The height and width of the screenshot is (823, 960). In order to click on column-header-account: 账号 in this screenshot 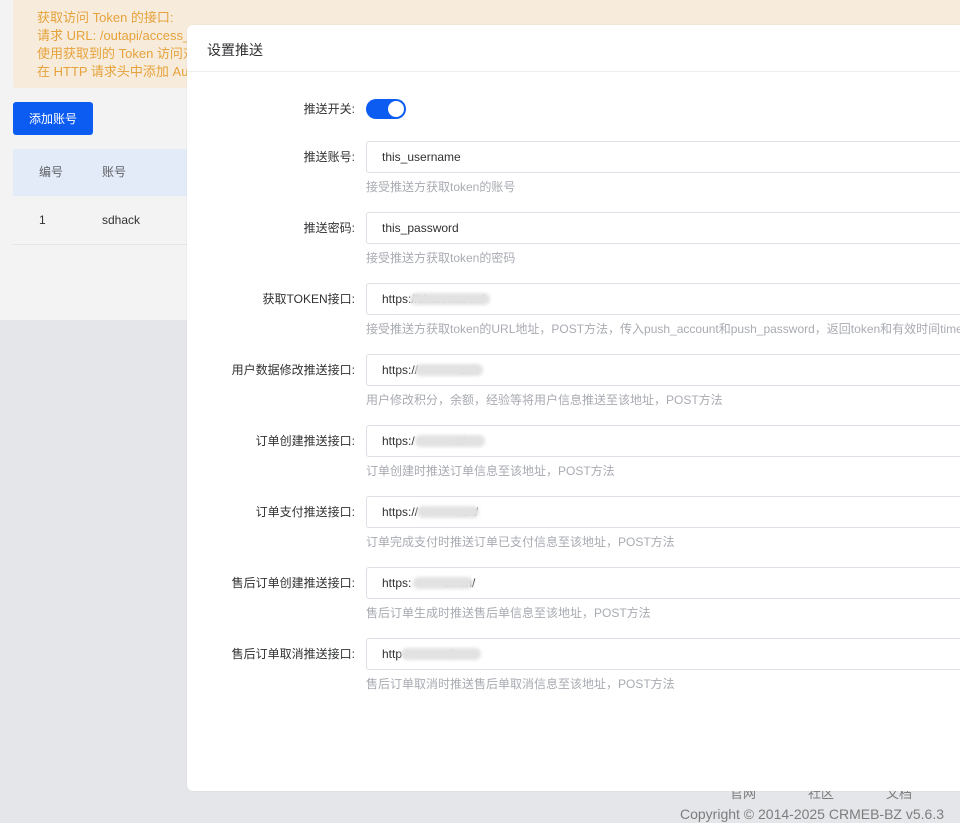, I will do `click(114, 172)`.